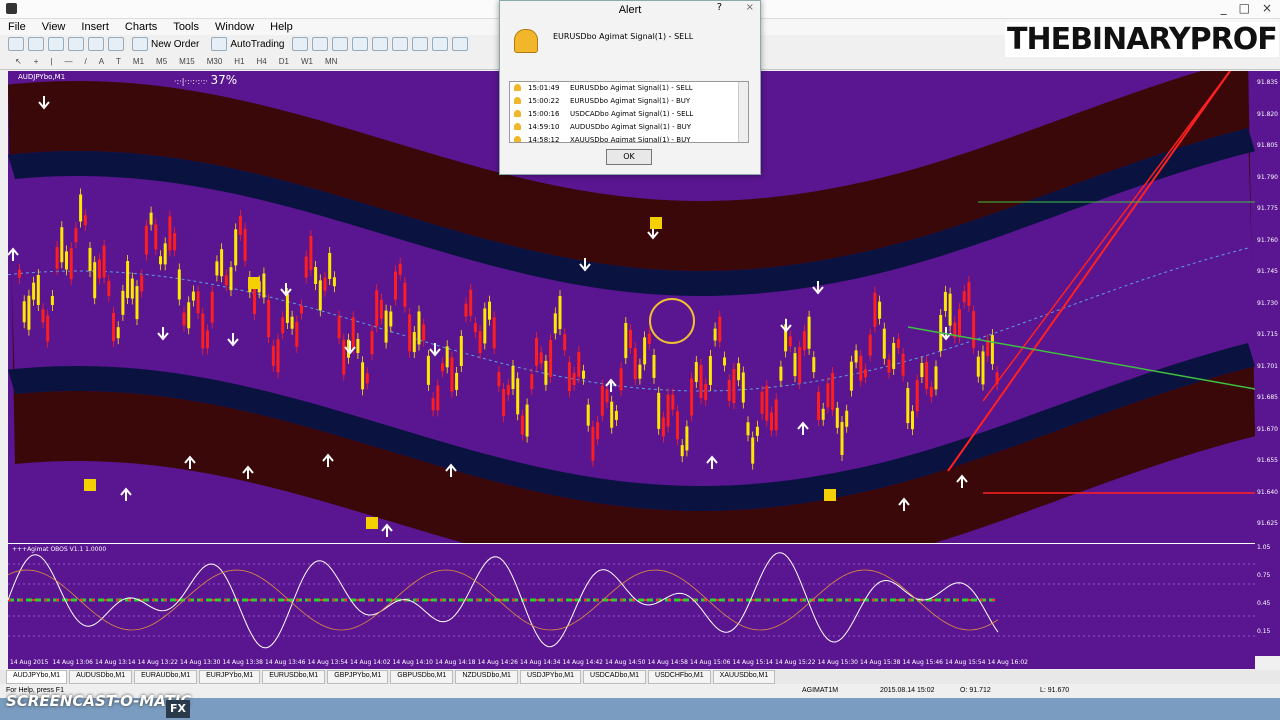 Image resolution: width=1280 pixels, height=720 pixels. I want to click on chart-tab: AUDJPYbo,M1, so click(37, 677).